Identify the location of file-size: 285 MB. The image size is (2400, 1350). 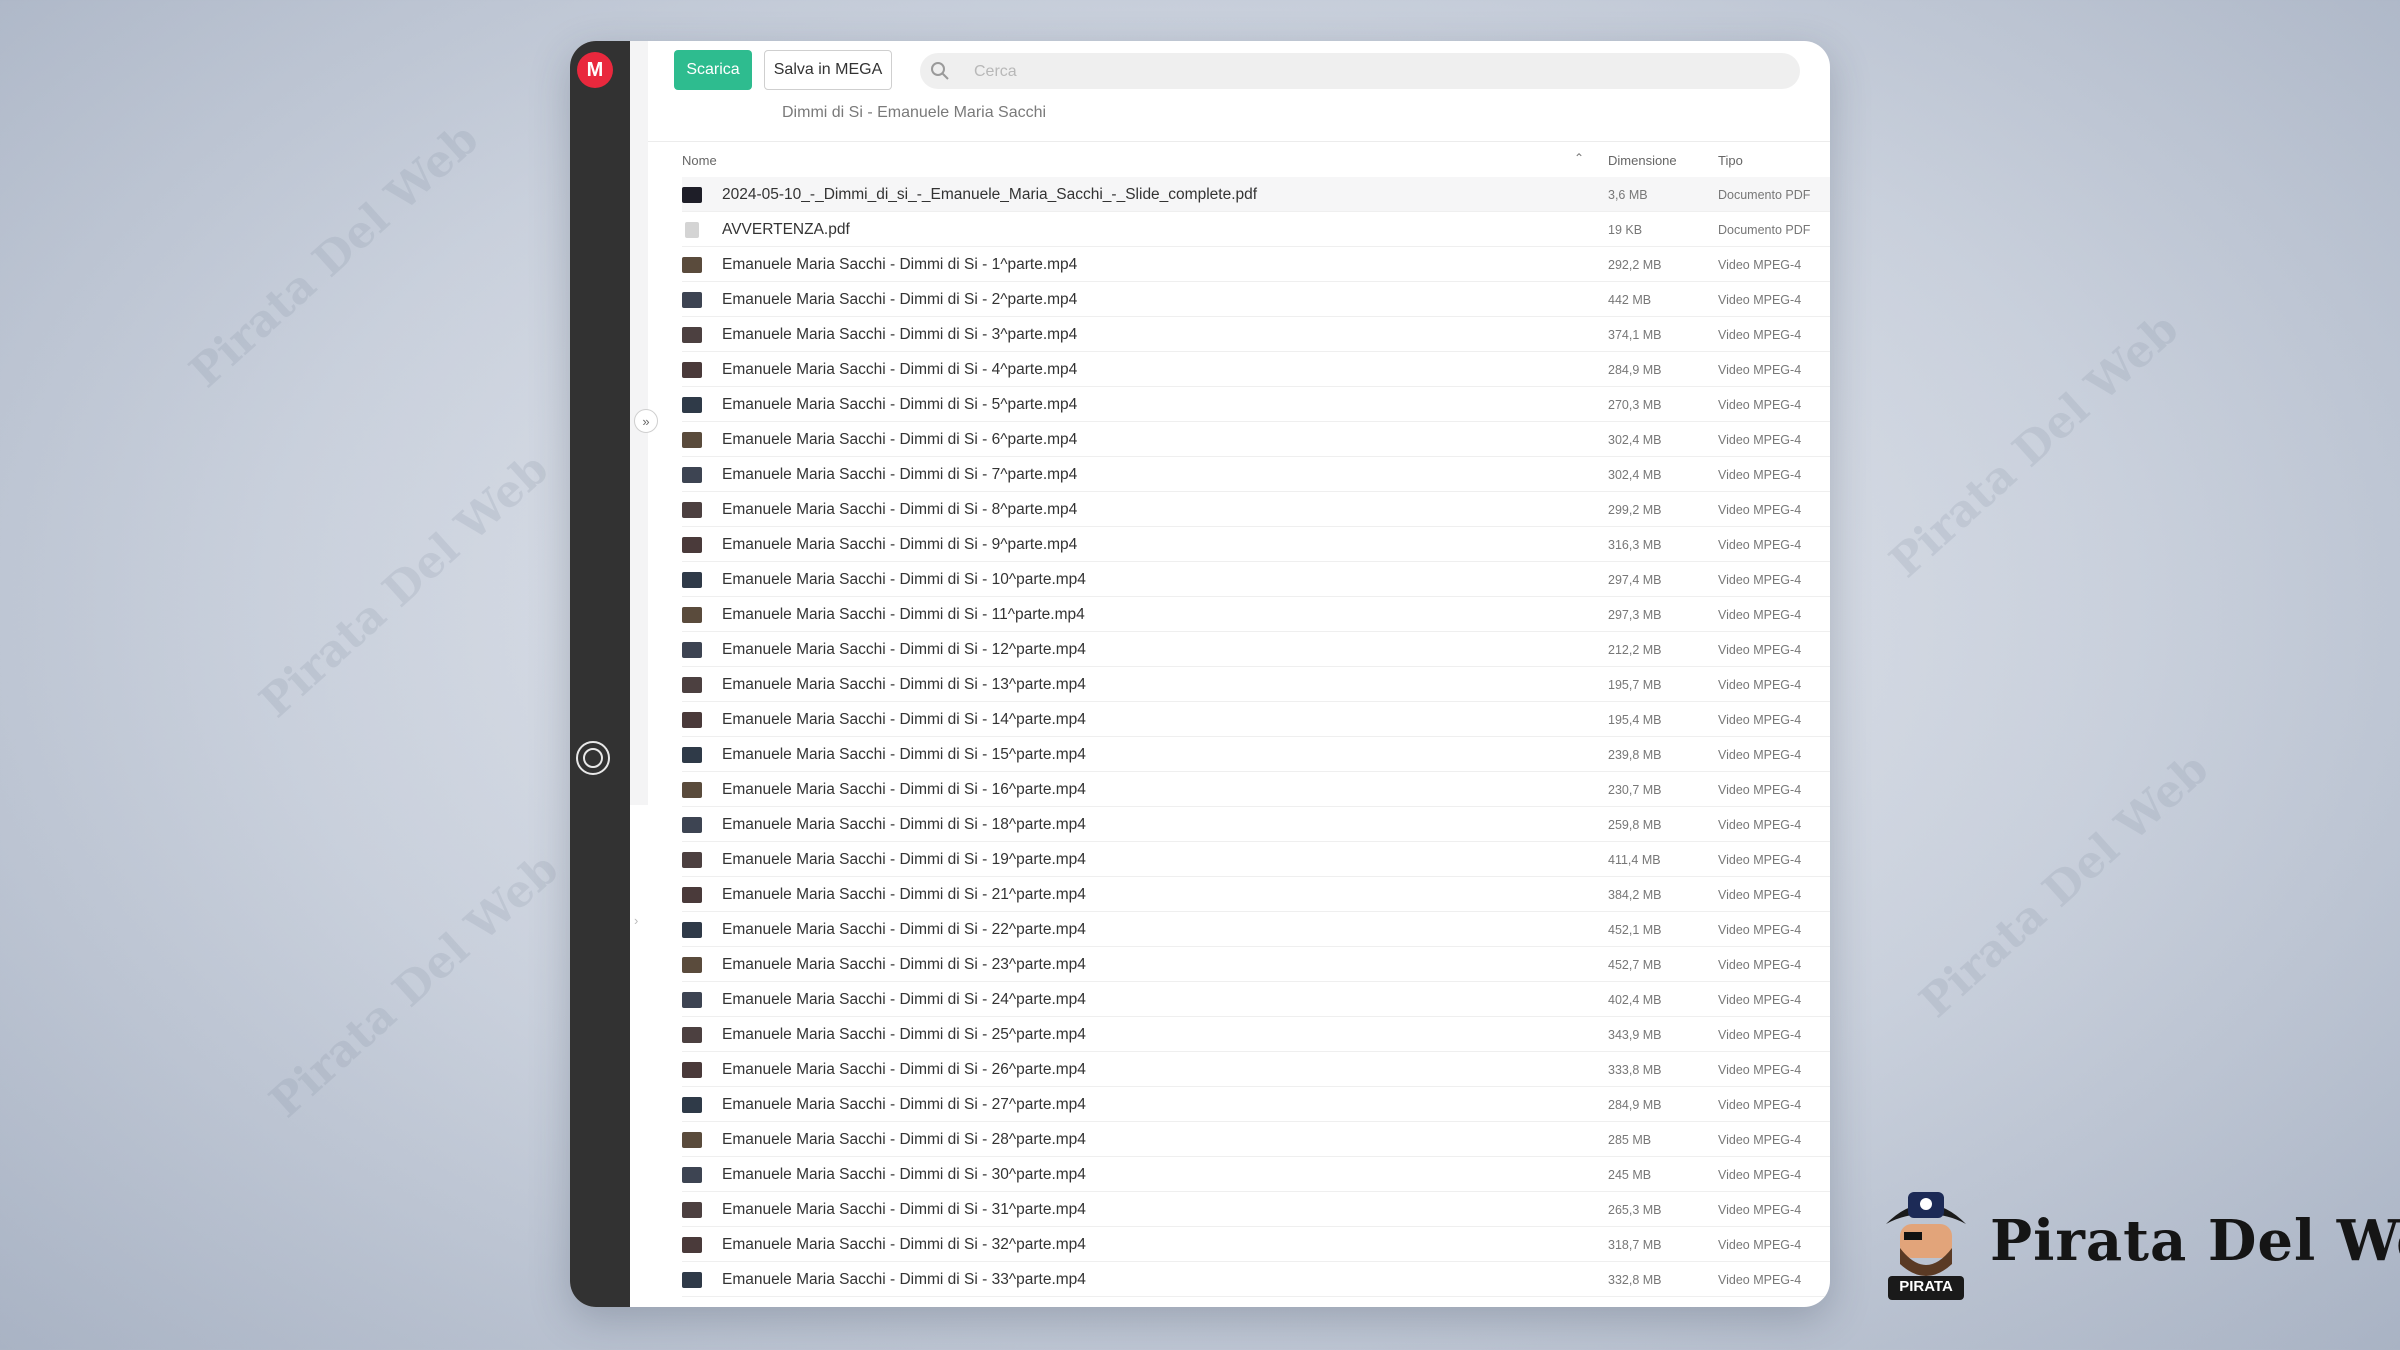
(1630, 1140).